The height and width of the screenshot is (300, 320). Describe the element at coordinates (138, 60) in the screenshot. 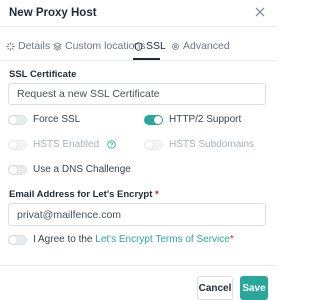

I see `tabs-divider` at that location.